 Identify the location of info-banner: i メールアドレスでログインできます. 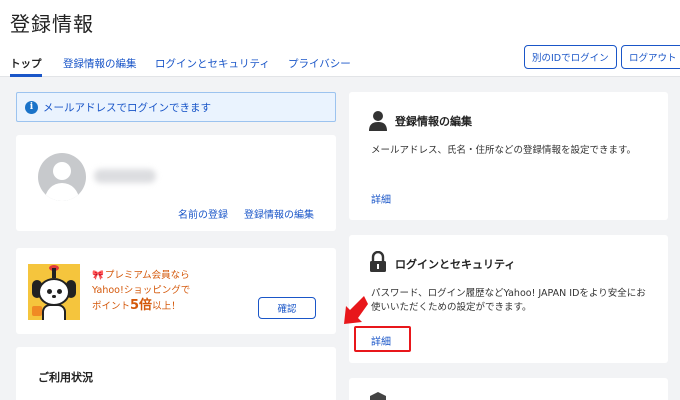
(176, 107).